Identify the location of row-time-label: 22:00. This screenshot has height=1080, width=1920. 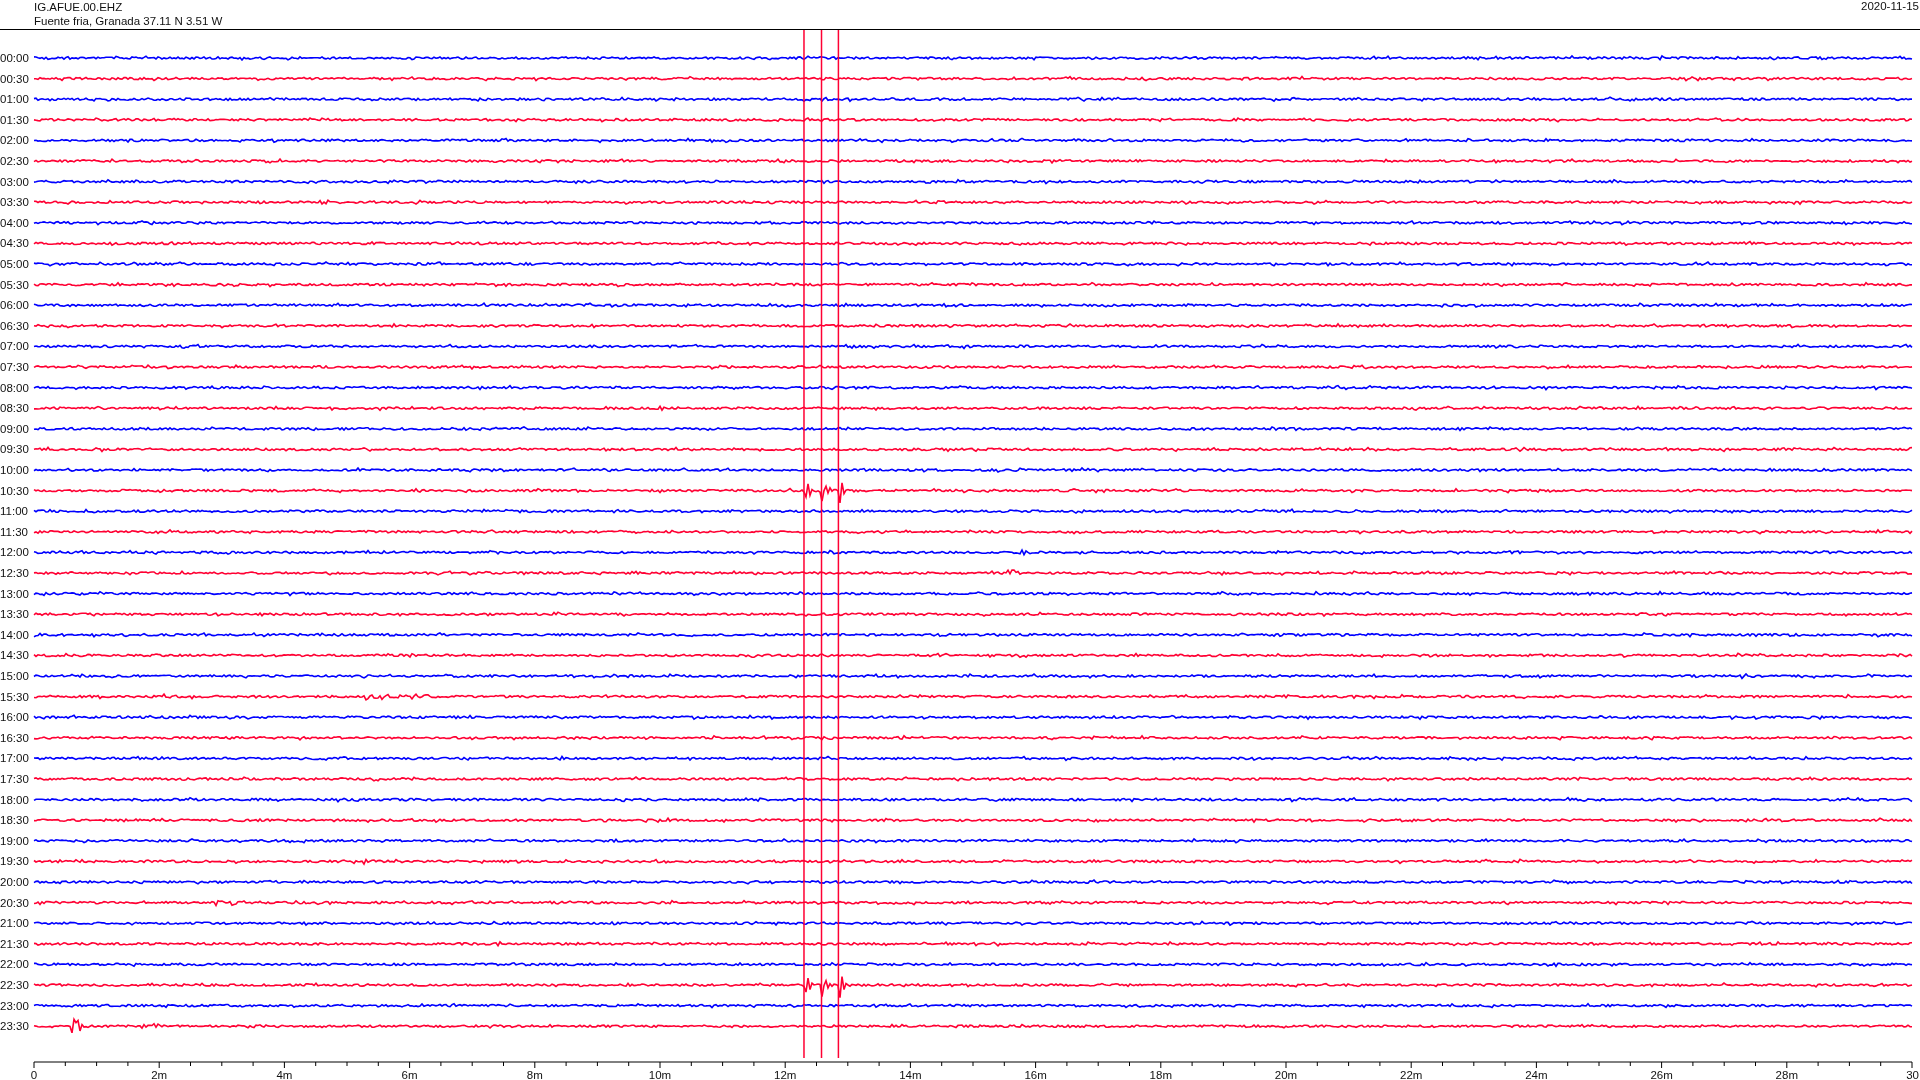
(14, 964).